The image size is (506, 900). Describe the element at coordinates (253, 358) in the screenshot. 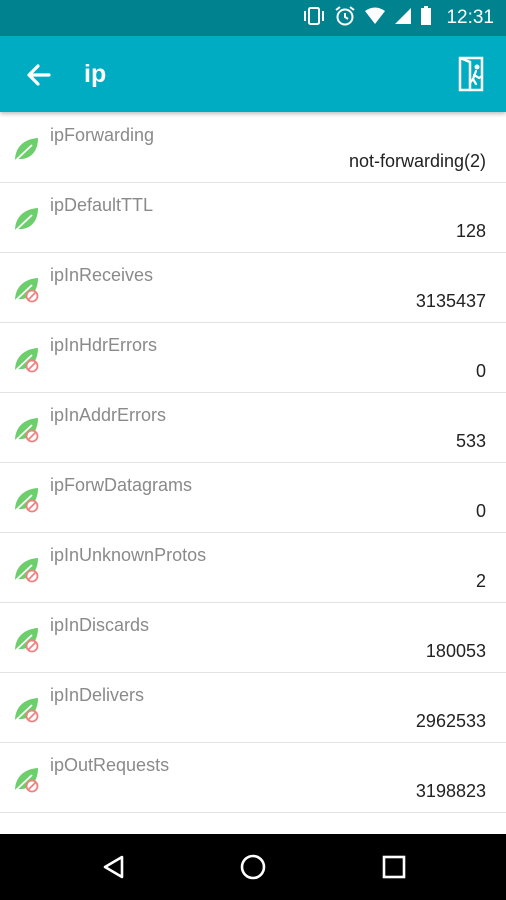

I see `list-item-ipinhdrerrors: ipInHdrErrors 0` at that location.